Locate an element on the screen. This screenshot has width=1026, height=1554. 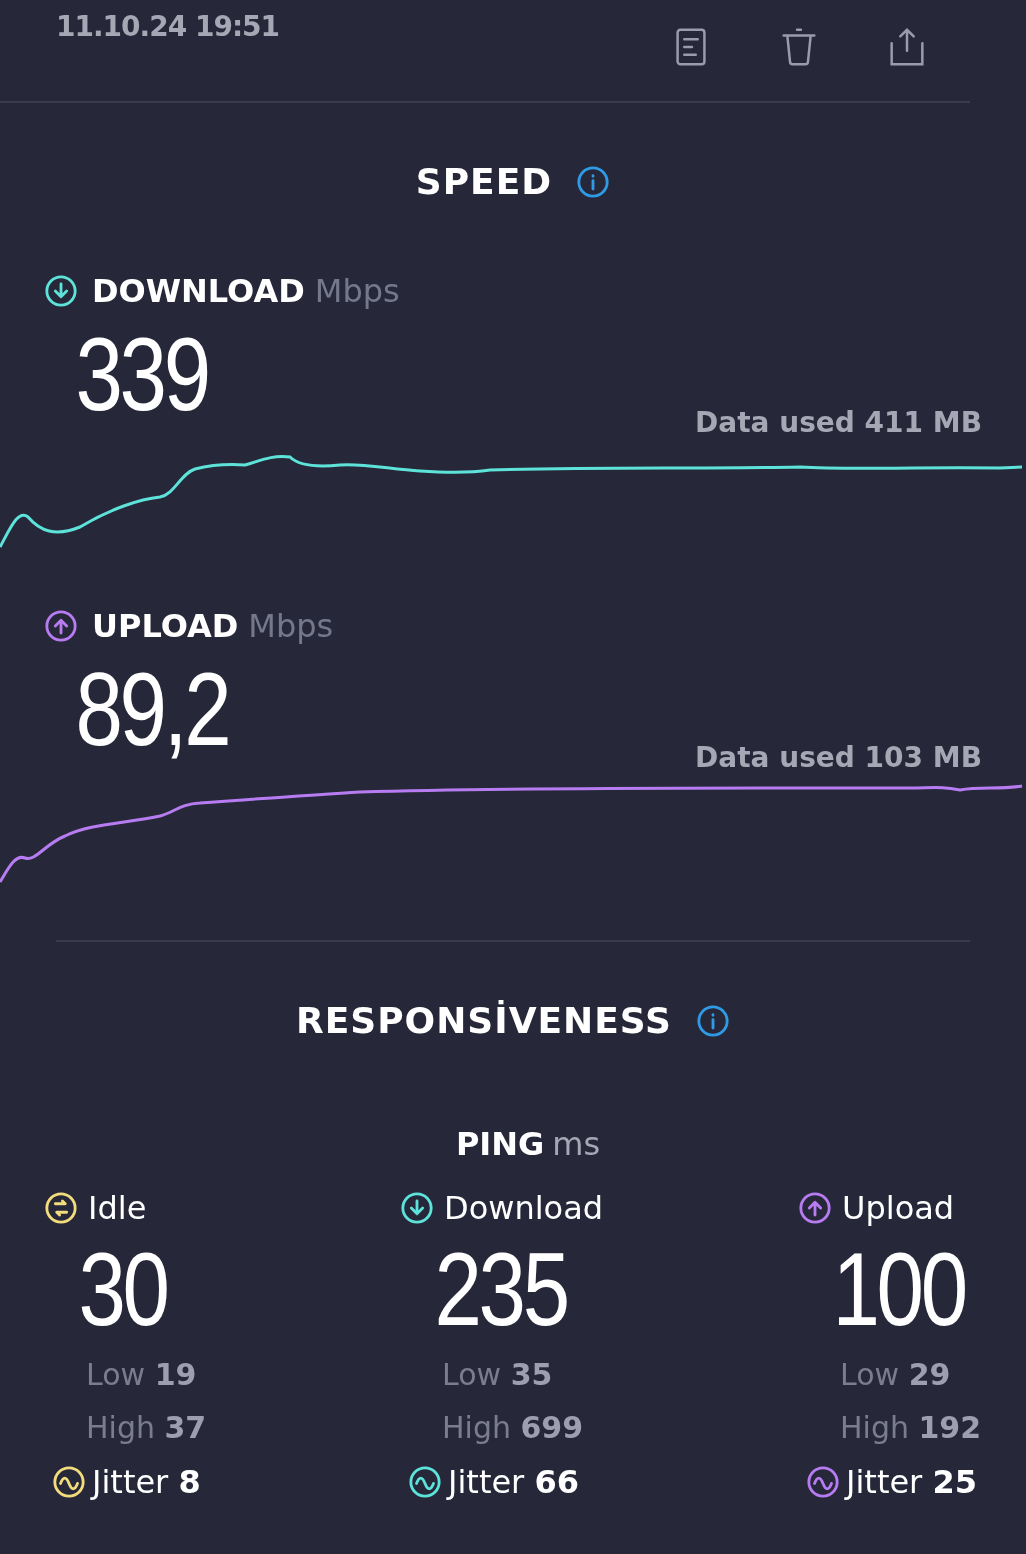
low-value: Low 19 is located at coordinates (141, 1374).